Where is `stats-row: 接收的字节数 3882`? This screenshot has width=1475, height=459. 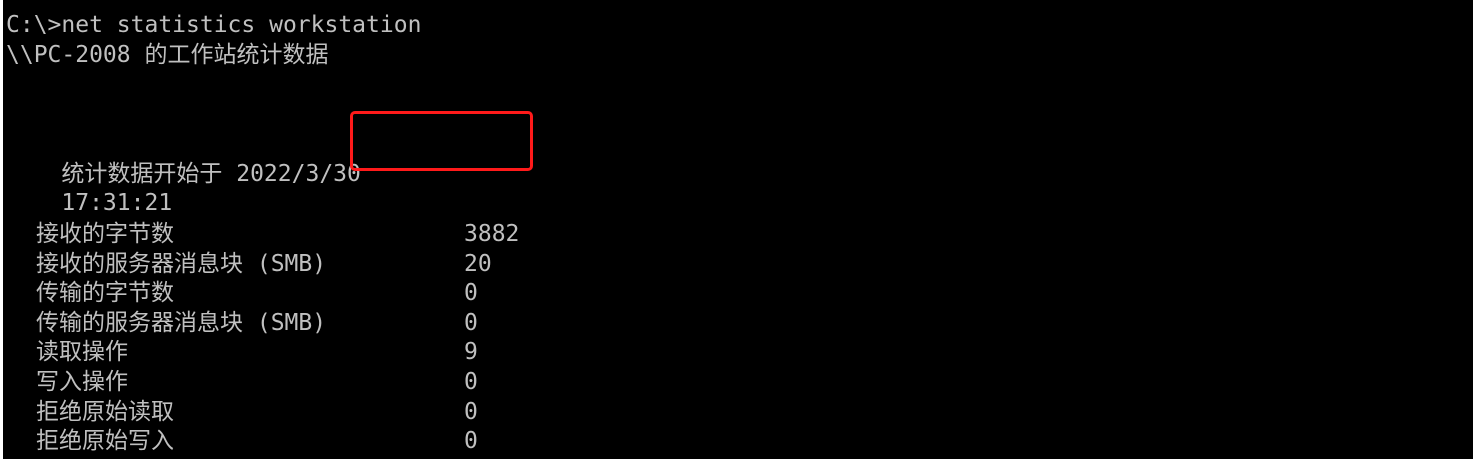
stats-row: 接收的字节数 3882 is located at coordinates (277, 235).